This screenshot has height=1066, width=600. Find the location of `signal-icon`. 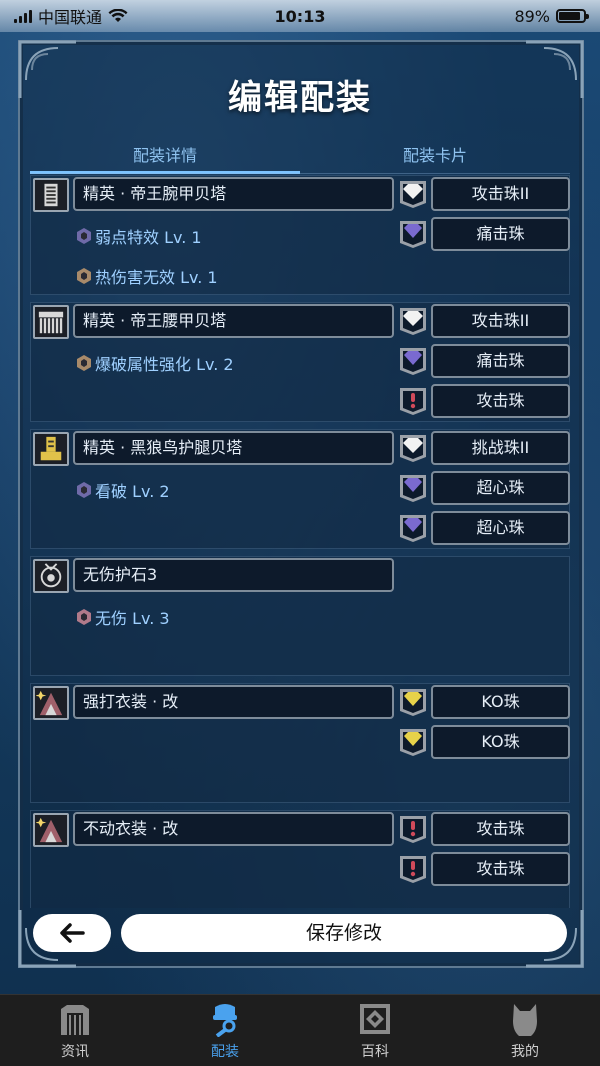

signal-icon is located at coordinates (23, 16).